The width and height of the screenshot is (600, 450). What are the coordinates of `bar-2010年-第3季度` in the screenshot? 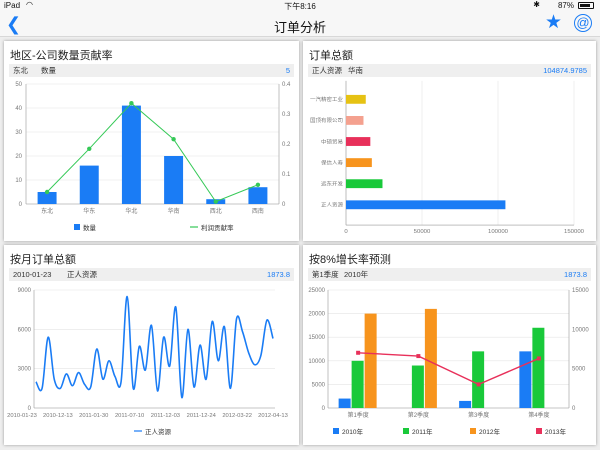 It's located at (465, 404).